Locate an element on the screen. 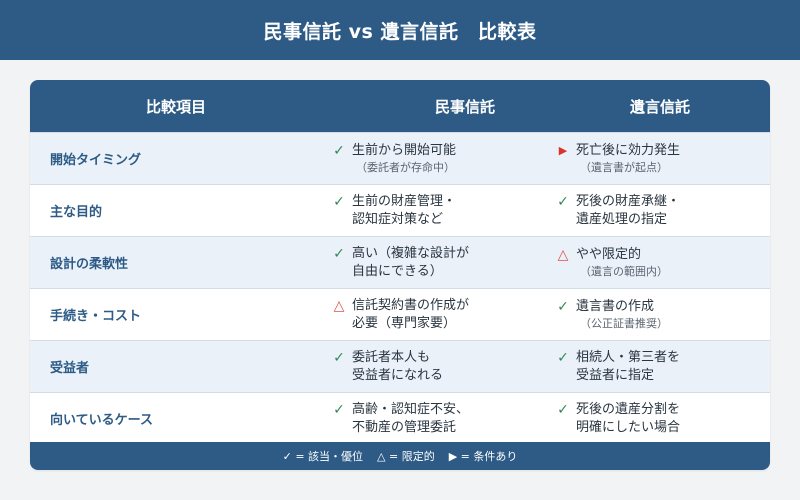  legend-limited: △ = 限定的 is located at coordinates (406, 456).